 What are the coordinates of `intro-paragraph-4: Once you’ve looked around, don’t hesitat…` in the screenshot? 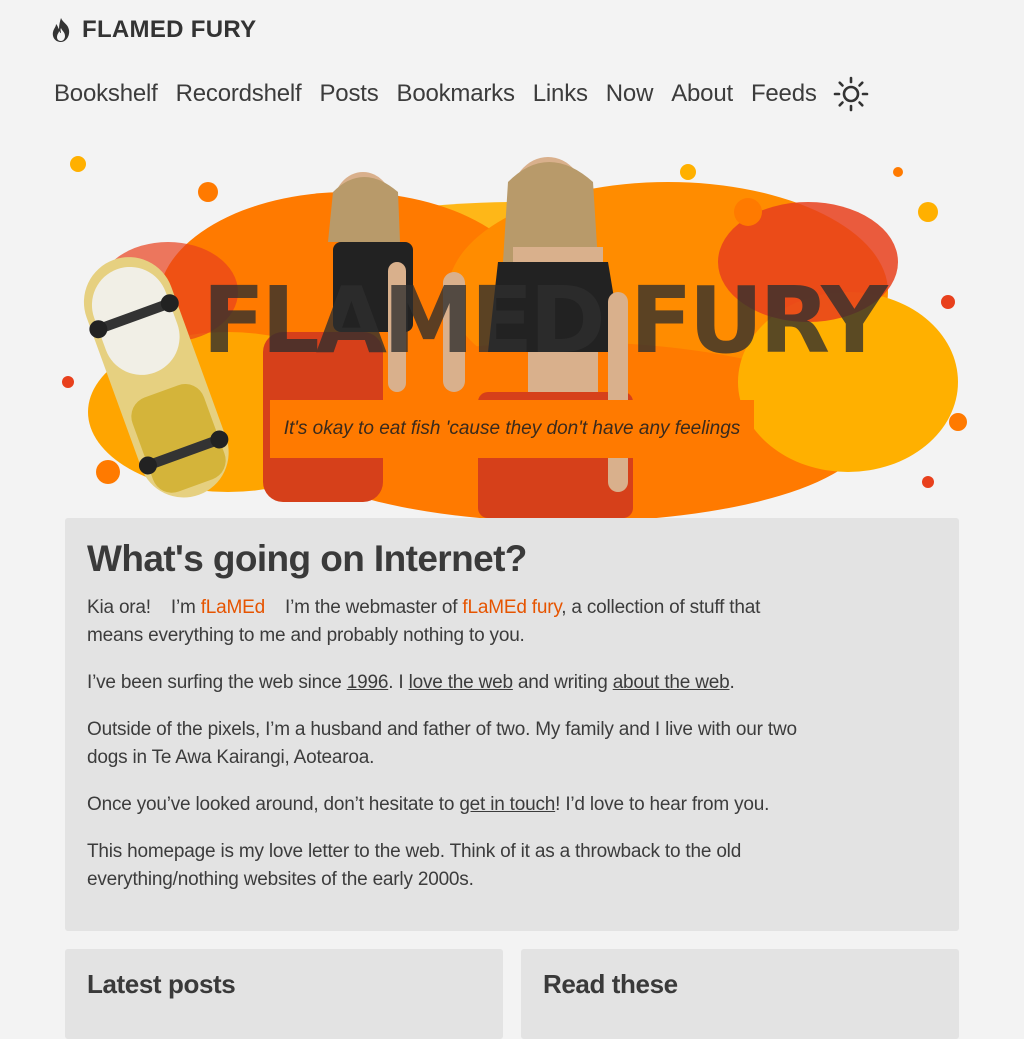 It's located at (447, 805).